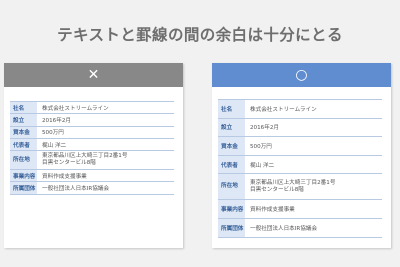 This screenshot has height=267, width=400. What do you see at coordinates (293, 182) in the screenshot?
I see `address-line-1: 東京都品川区上大崎三丁目2番1号` at bounding box center [293, 182].